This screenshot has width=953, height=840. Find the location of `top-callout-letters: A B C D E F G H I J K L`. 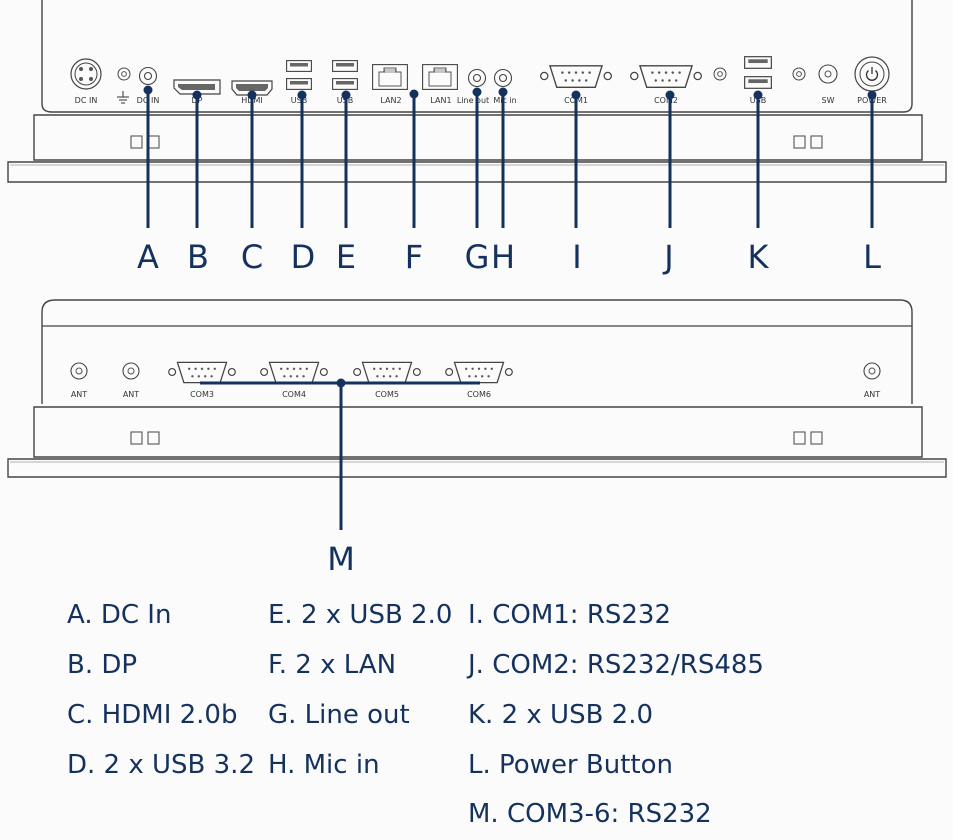

top-callout-letters: A B C D E F G H I J K L is located at coordinates (509, 257).